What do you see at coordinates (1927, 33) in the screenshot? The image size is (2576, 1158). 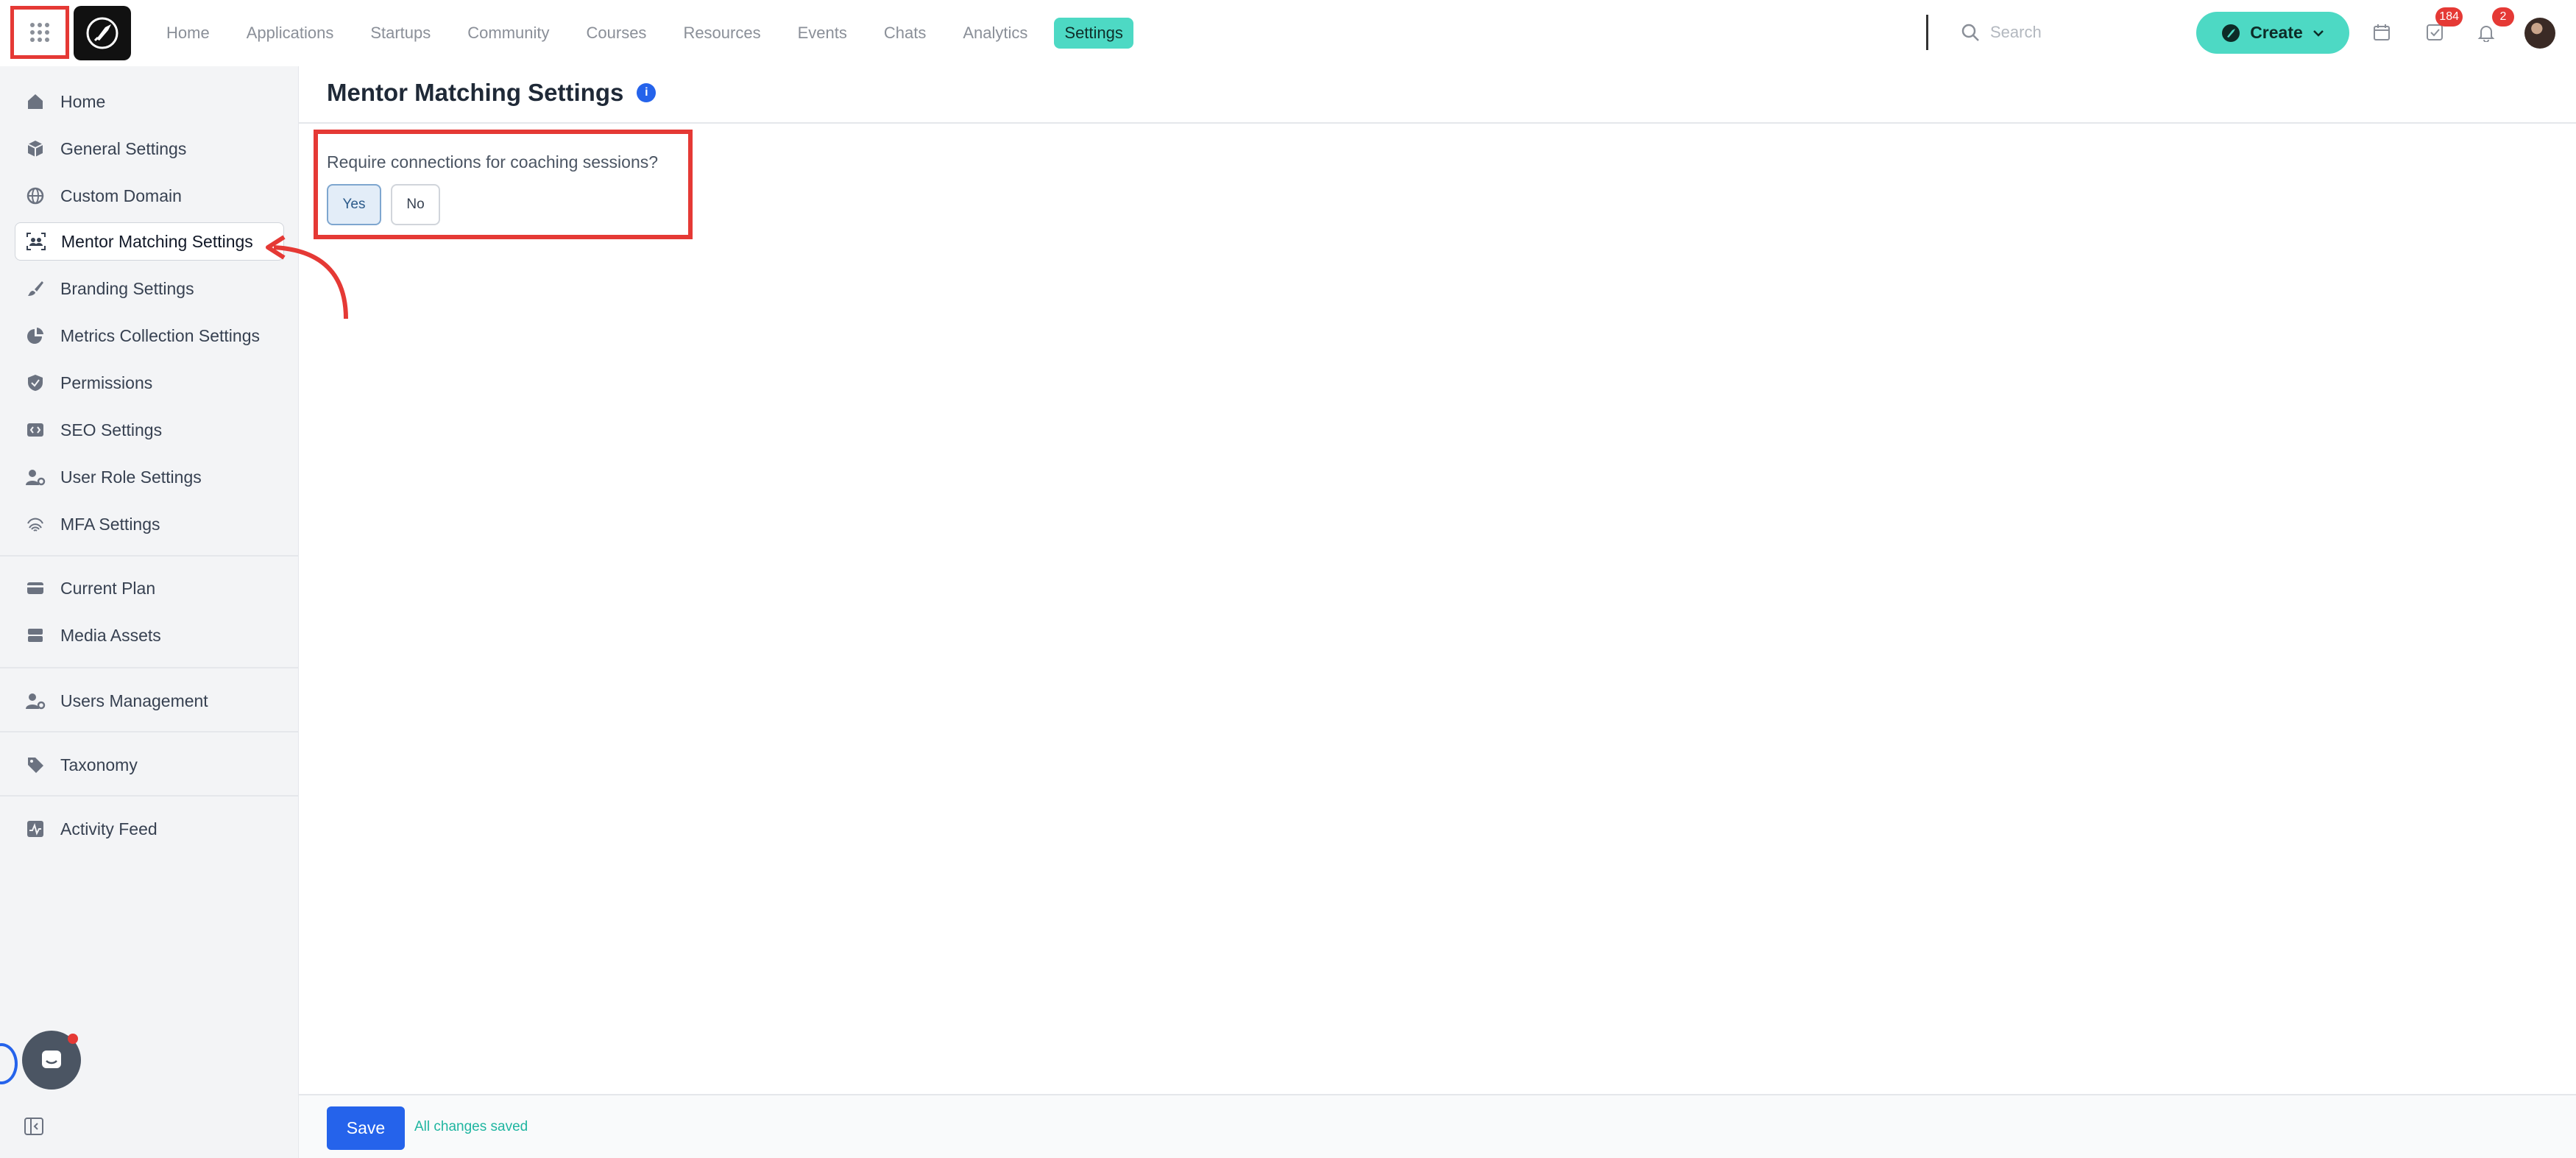 I see `topbar-divider` at bounding box center [1927, 33].